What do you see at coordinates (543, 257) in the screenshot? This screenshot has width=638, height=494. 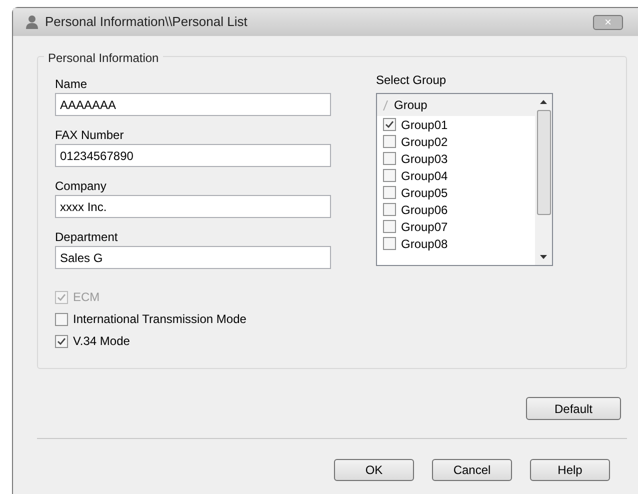 I see `scroll-down-icon` at bounding box center [543, 257].